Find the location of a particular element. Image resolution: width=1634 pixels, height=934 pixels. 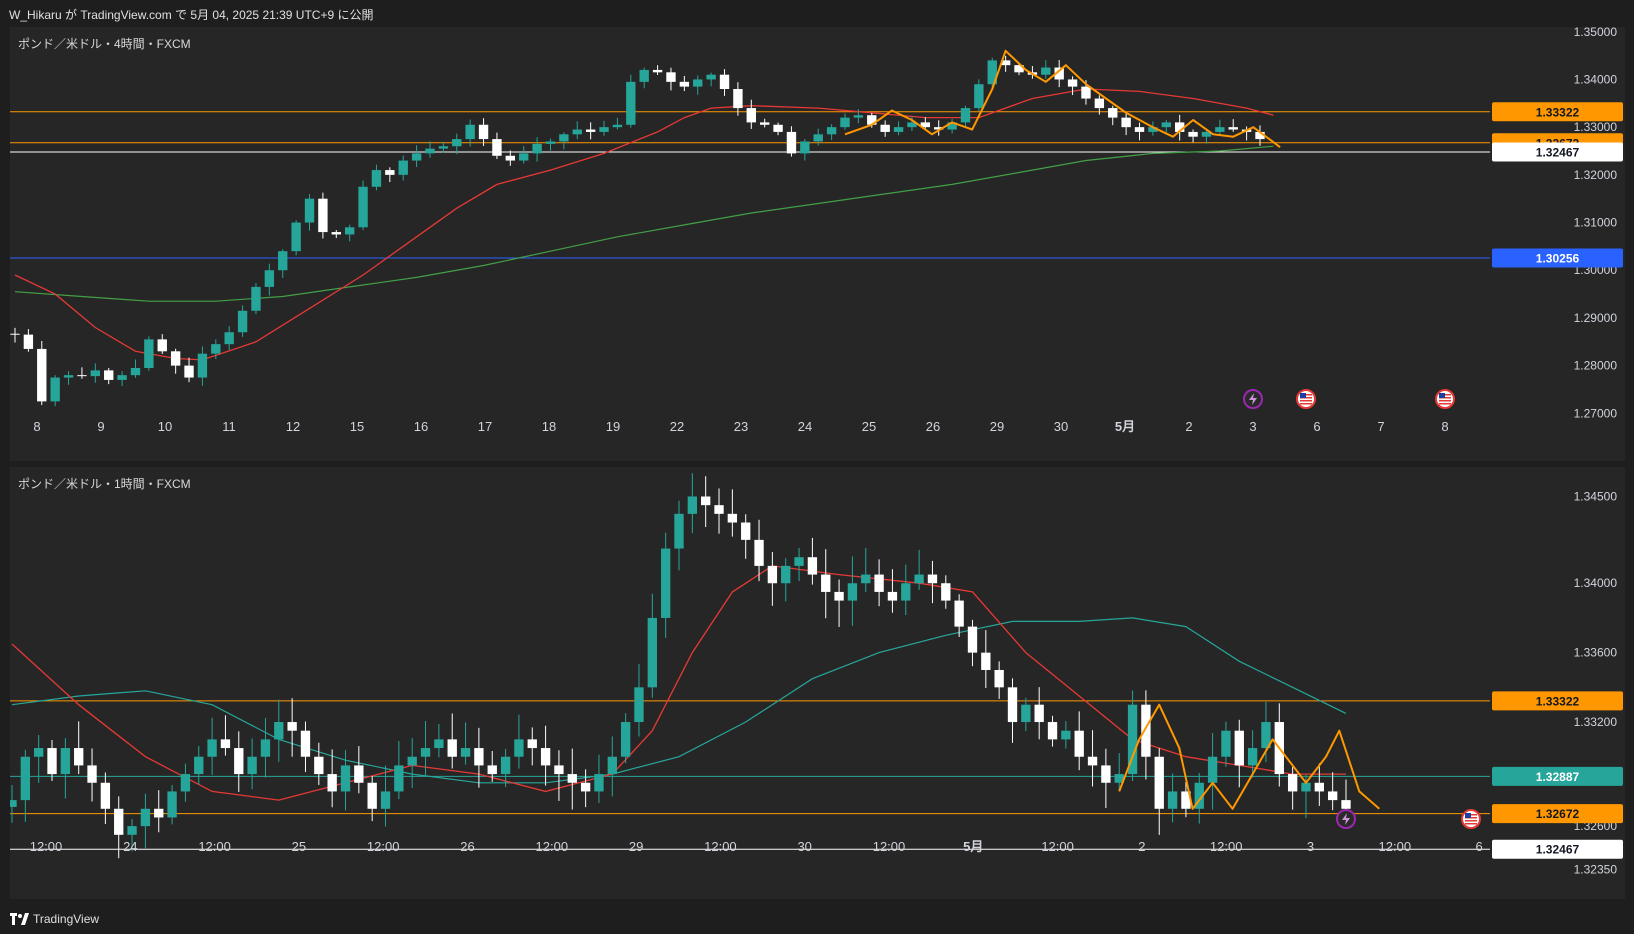

x-tick-label: 15 is located at coordinates (357, 426).